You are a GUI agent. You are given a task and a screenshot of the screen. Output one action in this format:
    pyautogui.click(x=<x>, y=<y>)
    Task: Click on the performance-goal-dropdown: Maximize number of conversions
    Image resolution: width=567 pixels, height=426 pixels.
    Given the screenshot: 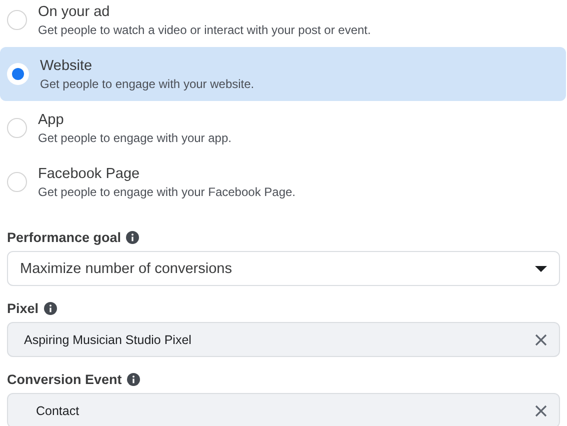 What is the action you would take?
    pyautogui.click(x=283, y=268)
    